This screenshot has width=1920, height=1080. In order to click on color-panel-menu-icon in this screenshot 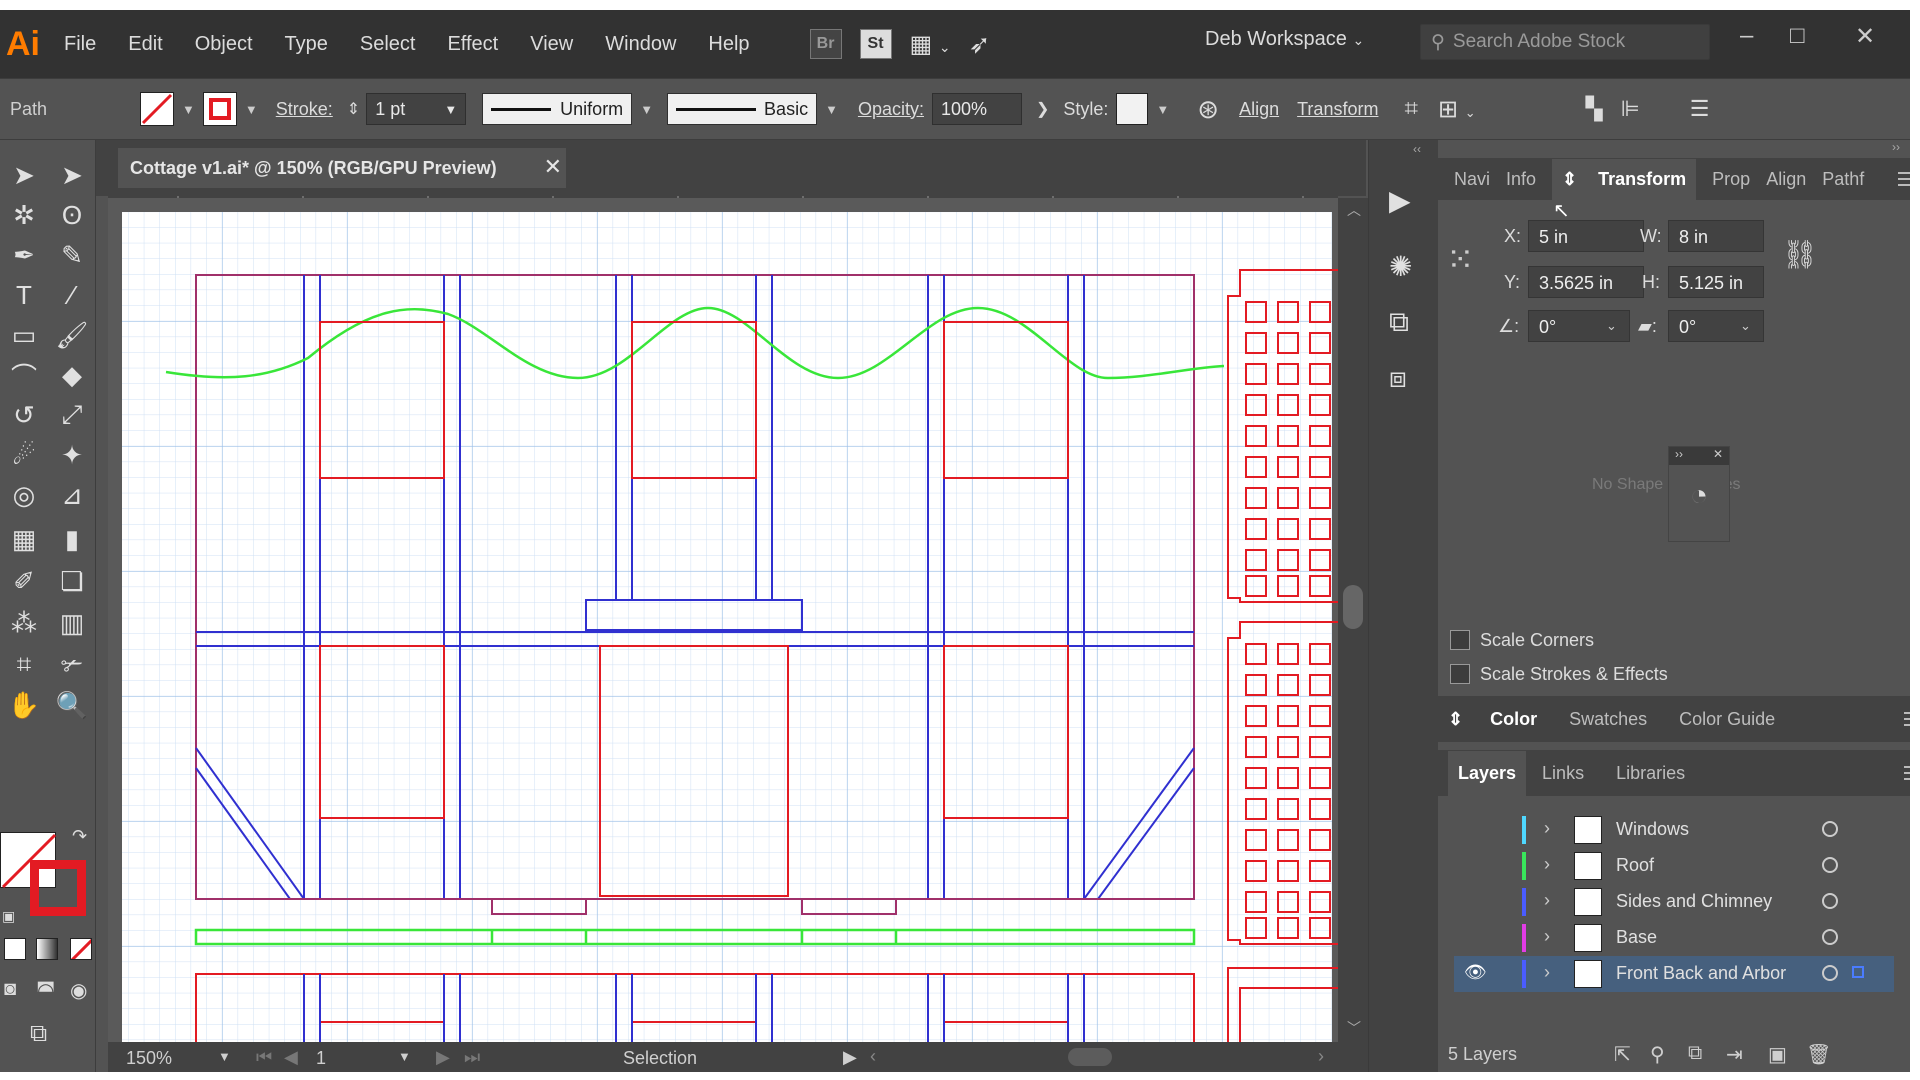, I will do `click(1907, 719)`.